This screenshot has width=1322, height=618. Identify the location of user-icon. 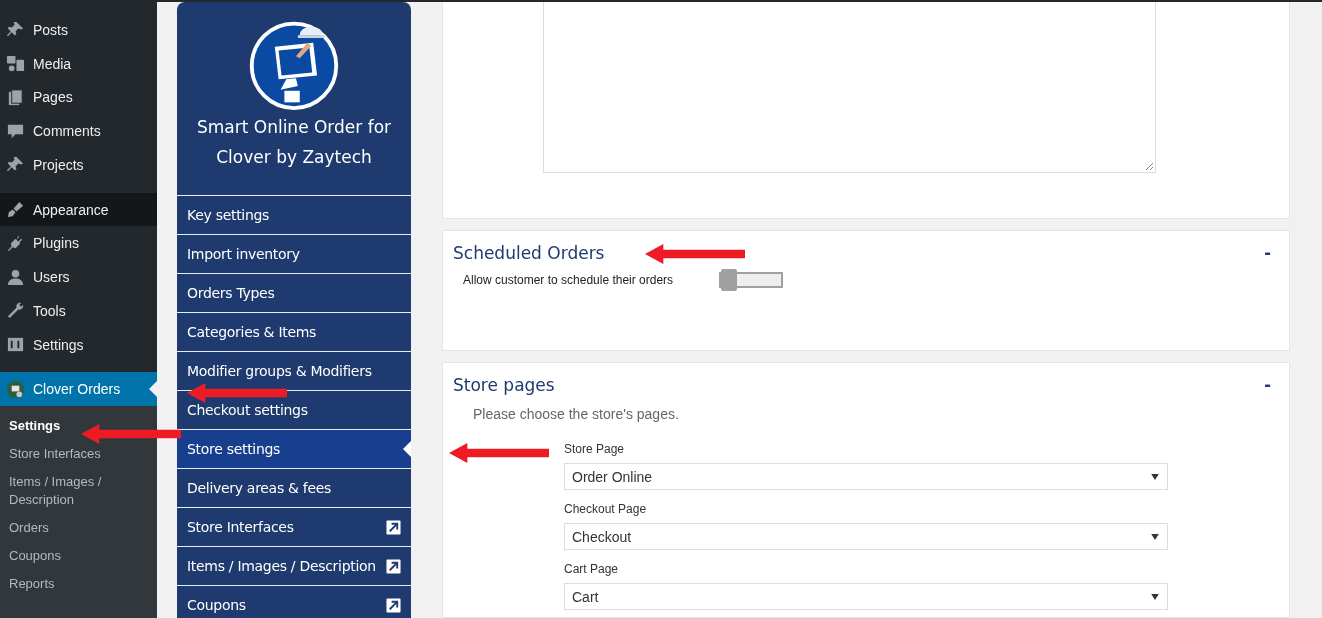
(15, 277).